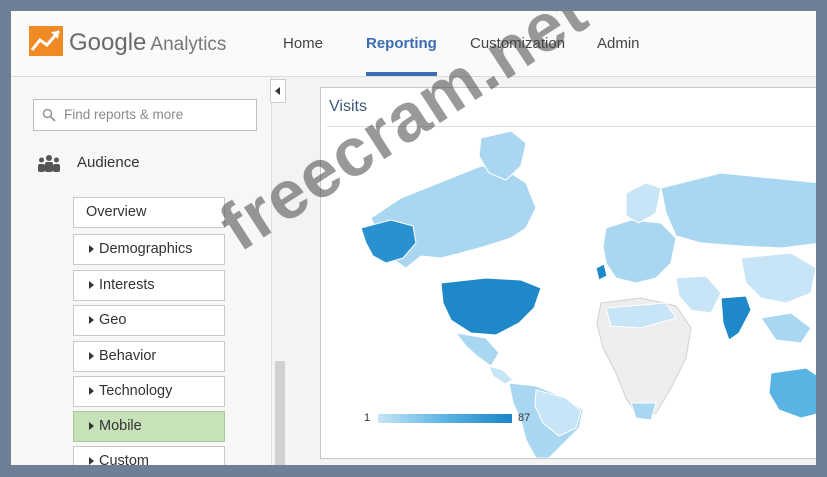 The height and width of the screenshot is (477, 827). What do you see at coordinates (188, 44) in the screenshot?
I see `brand-product: Analytics` at bounding box center [188, 44].